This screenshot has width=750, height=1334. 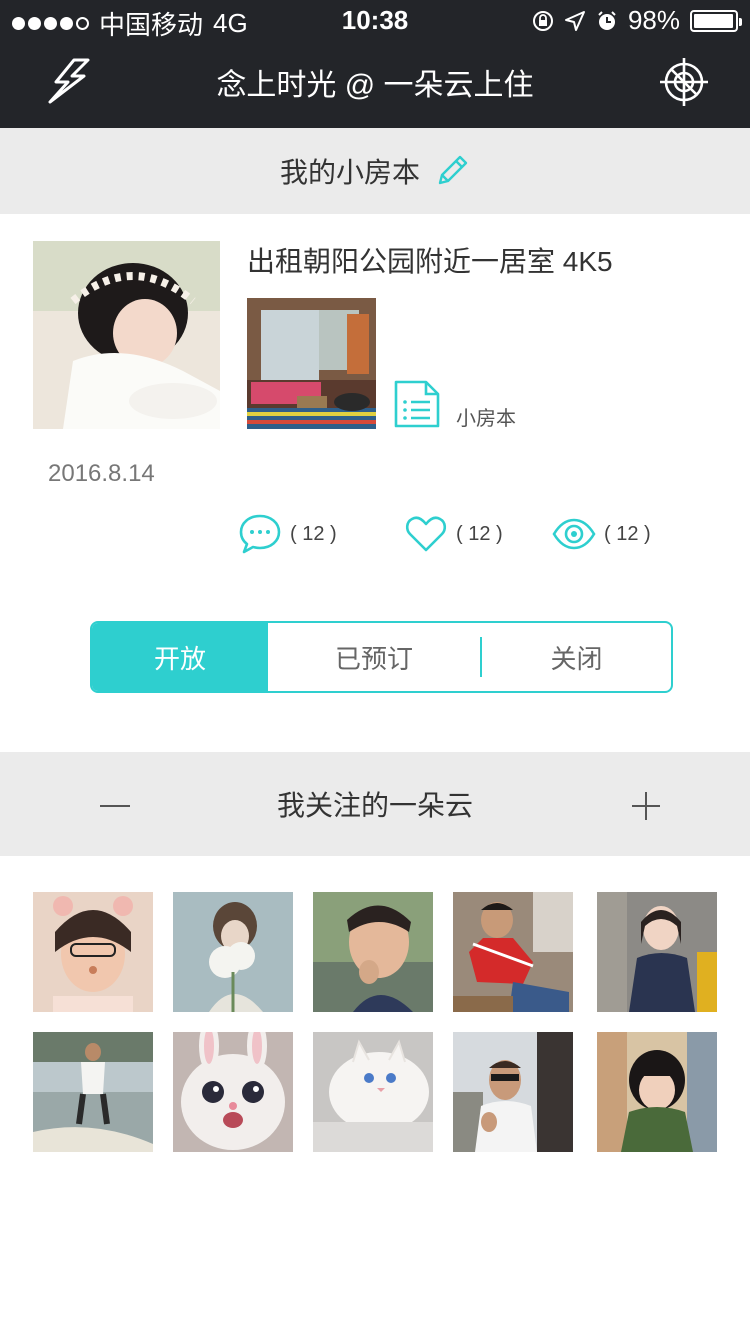 What do you see at coordinates (375, 85) in the screenshot?
I see `page-title: 念上时光 @ 一朵云上住` at bounding box center [375, 85].